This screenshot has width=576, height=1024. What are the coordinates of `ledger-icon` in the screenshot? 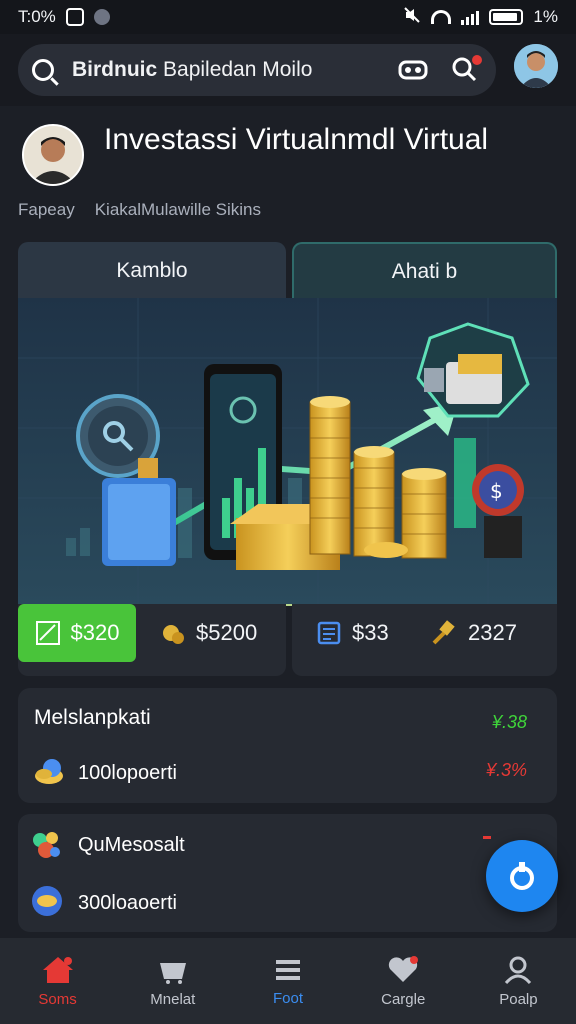 It's located at (329, 633).